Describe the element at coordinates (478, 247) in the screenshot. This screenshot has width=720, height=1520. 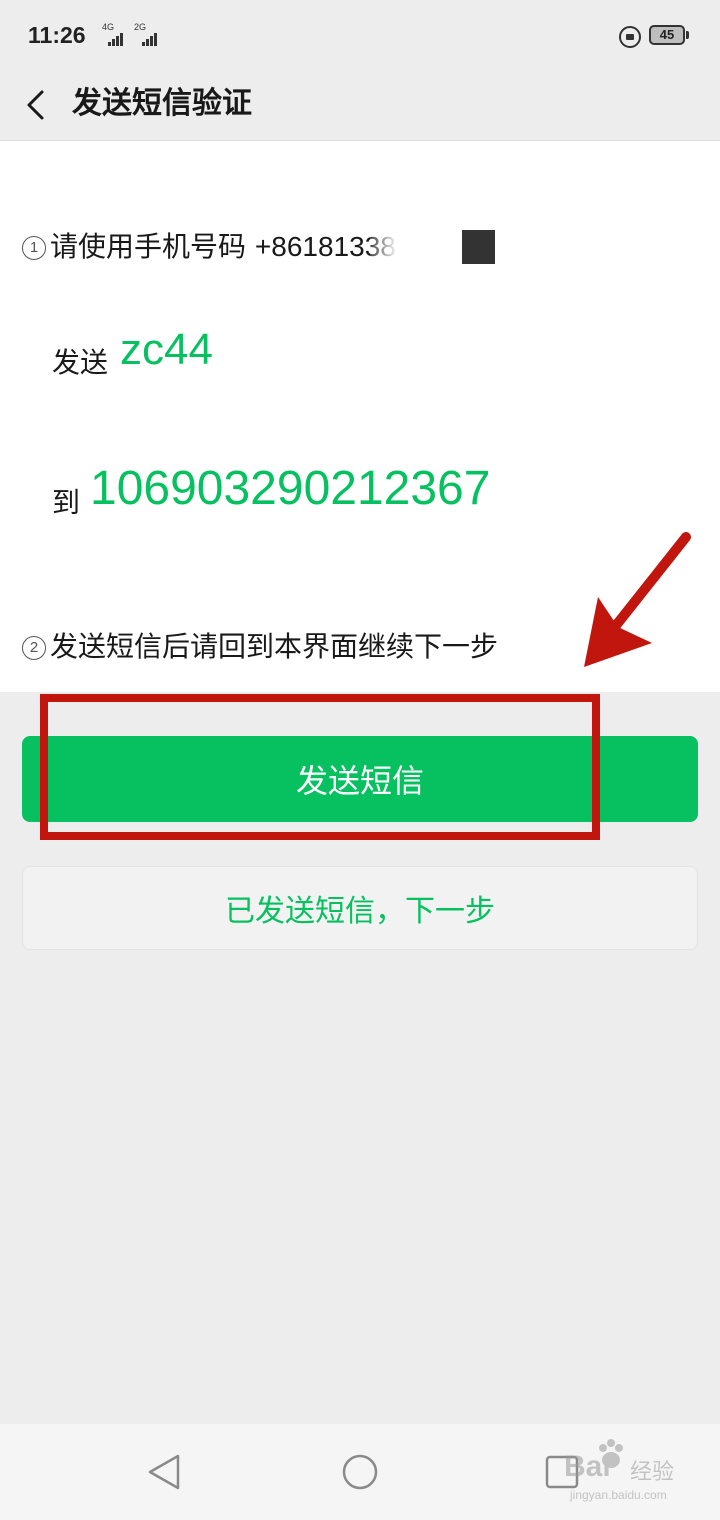
I see `redaction-block` at that location.